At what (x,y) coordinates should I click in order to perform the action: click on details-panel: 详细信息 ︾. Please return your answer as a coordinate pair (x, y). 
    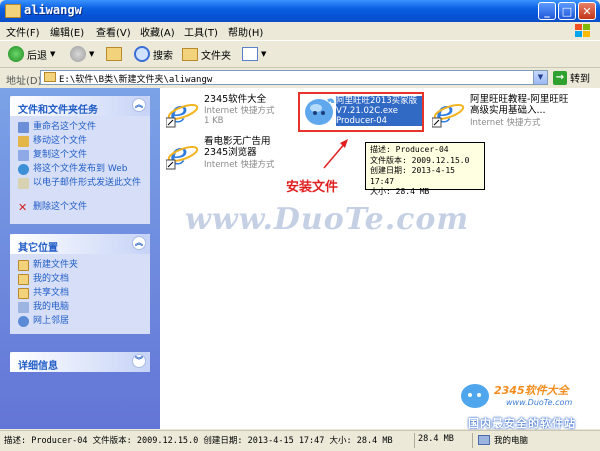
    Looking at the image, I should click on (80, 362).